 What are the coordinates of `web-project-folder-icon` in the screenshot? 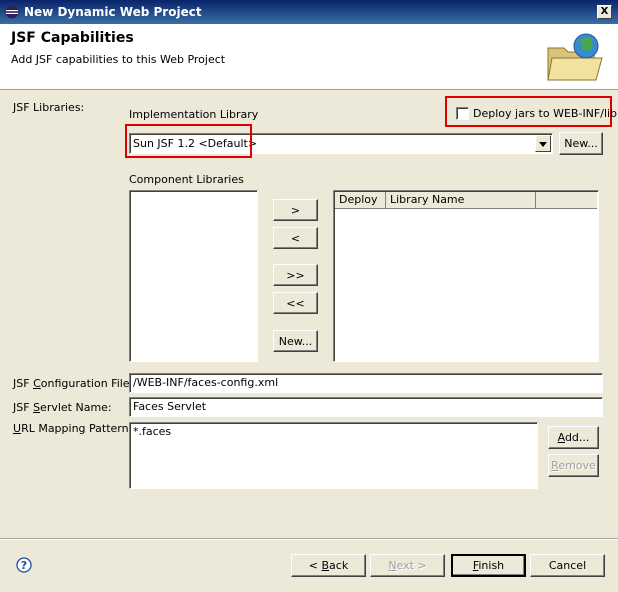 It's located at (575, 57).